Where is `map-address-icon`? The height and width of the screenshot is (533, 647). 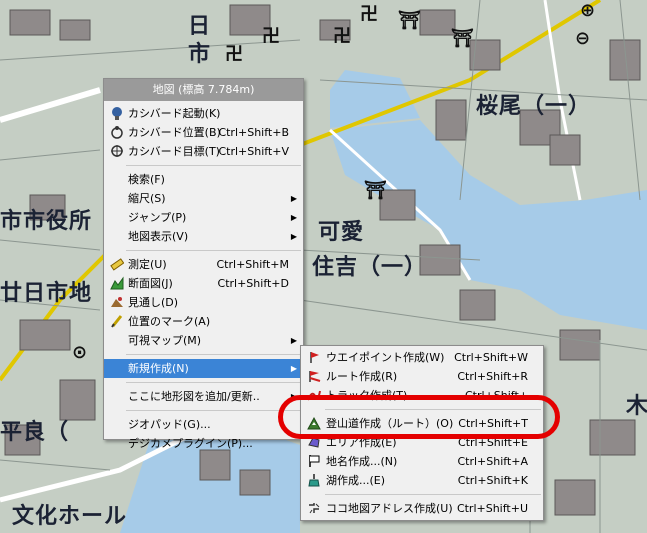 map-address-icon is located at coordinates (313, 508).